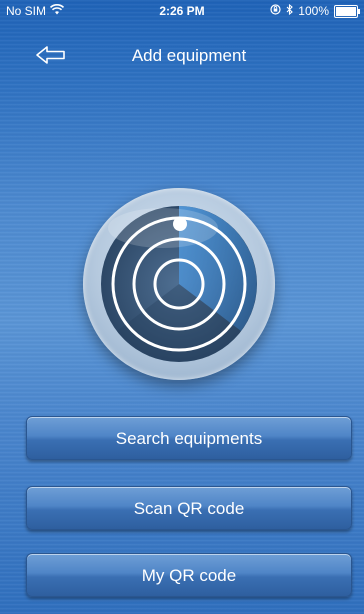 The width and height of the screenshot is (364, 614). I want to click on battery-fill, so click(346, 11).